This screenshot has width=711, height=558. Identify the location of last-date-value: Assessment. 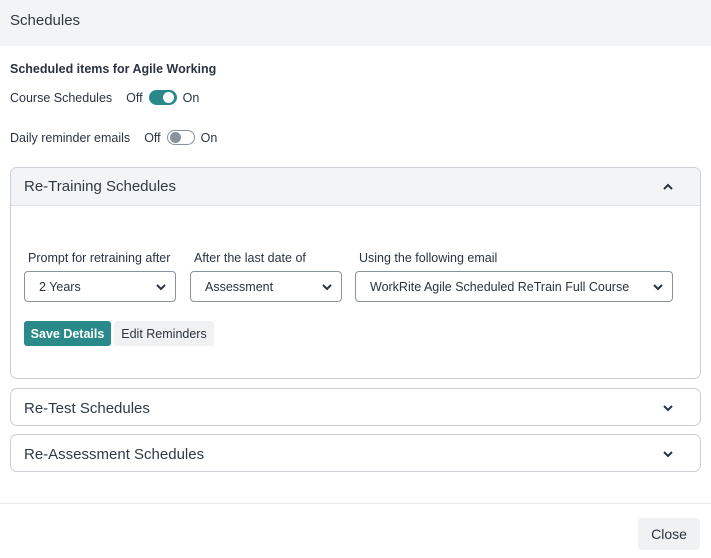
(239, 286).